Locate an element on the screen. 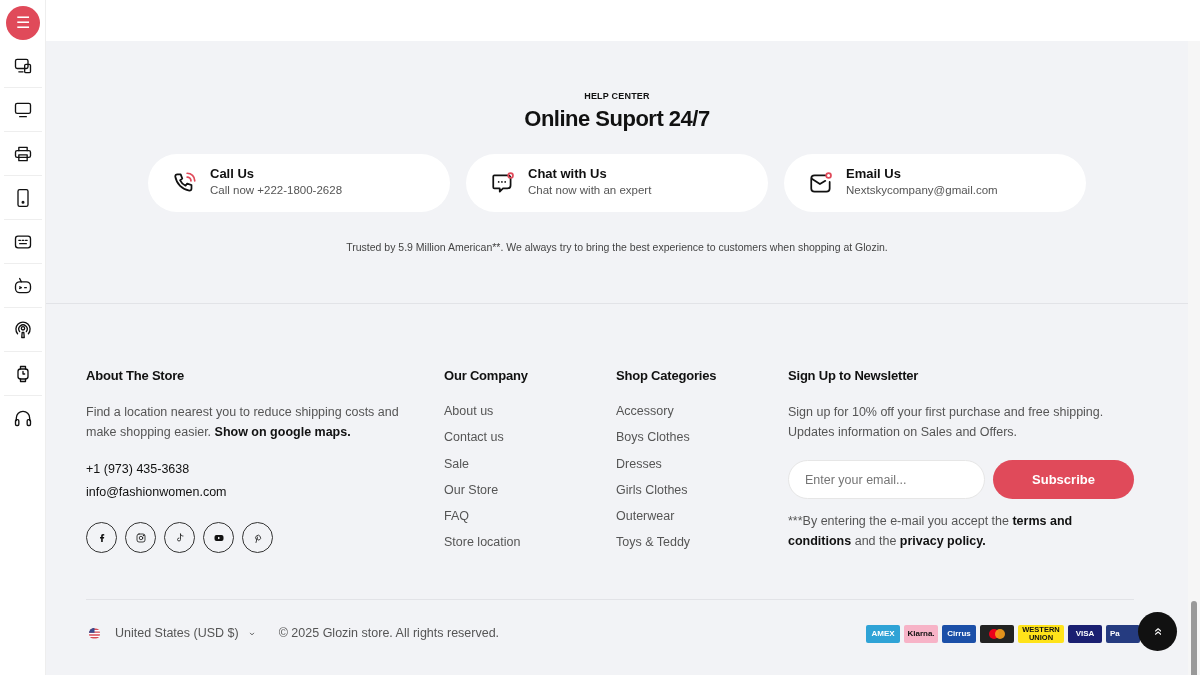 This screenshot has width=1200, height=675. headphones-icon is located at coordinates (22, 418).